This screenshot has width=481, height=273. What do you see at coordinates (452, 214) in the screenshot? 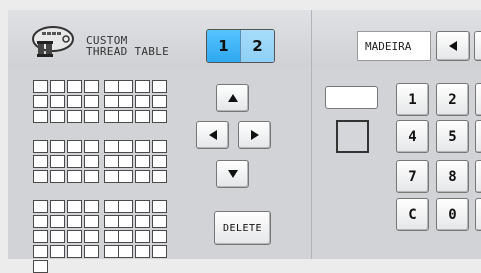
I see `key-0: 0` at bounding box center [452, 214].